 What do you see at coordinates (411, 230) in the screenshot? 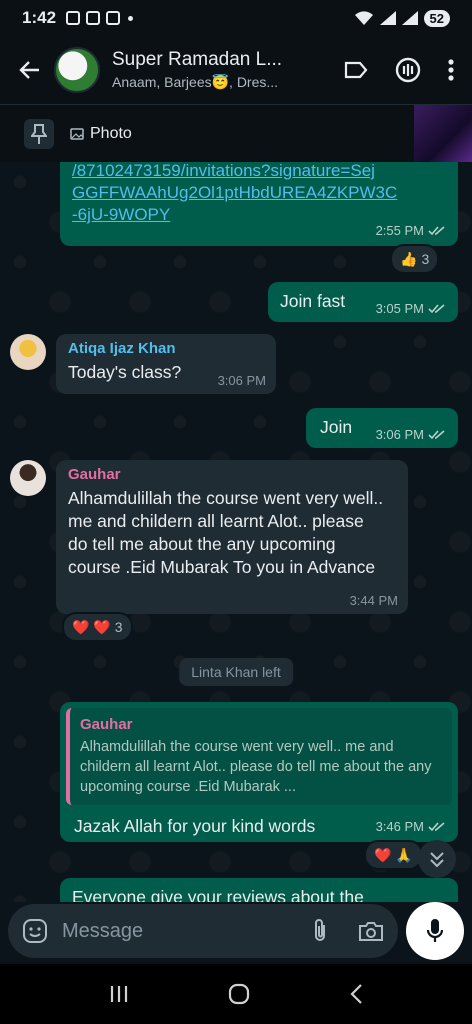
I see `message-time: 2:55 PM` at bounding box center [411, 230].